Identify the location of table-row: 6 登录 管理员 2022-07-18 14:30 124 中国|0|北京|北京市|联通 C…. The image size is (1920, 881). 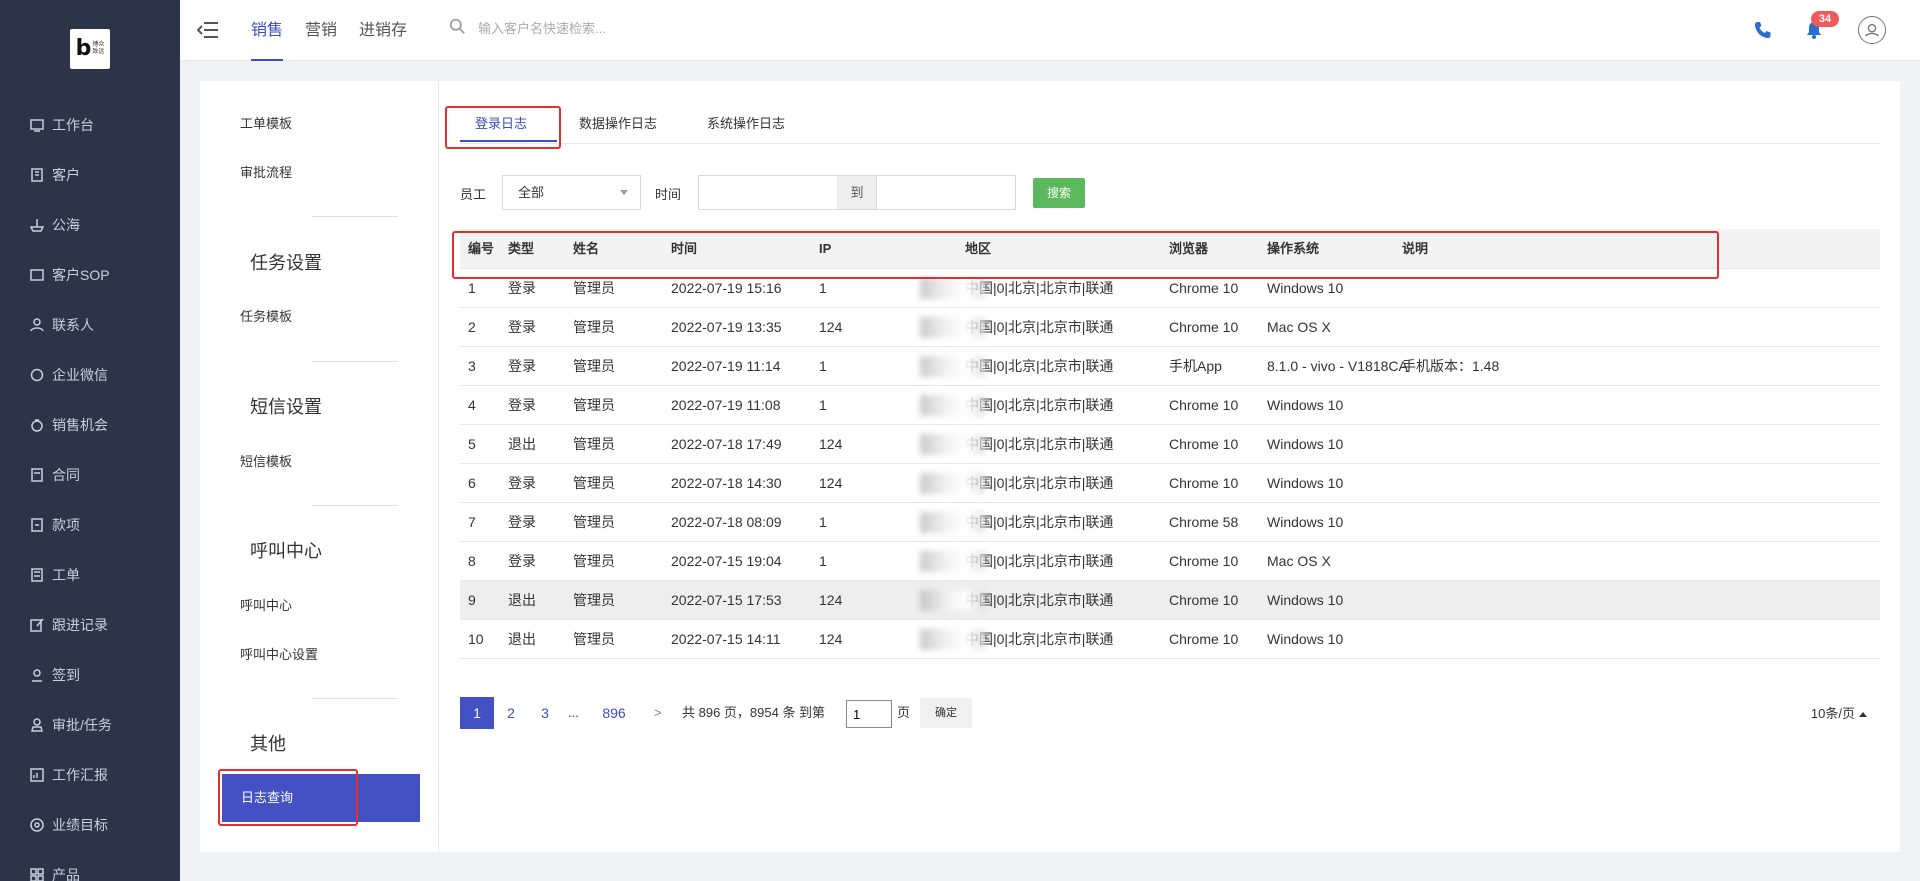
(1170, 483).